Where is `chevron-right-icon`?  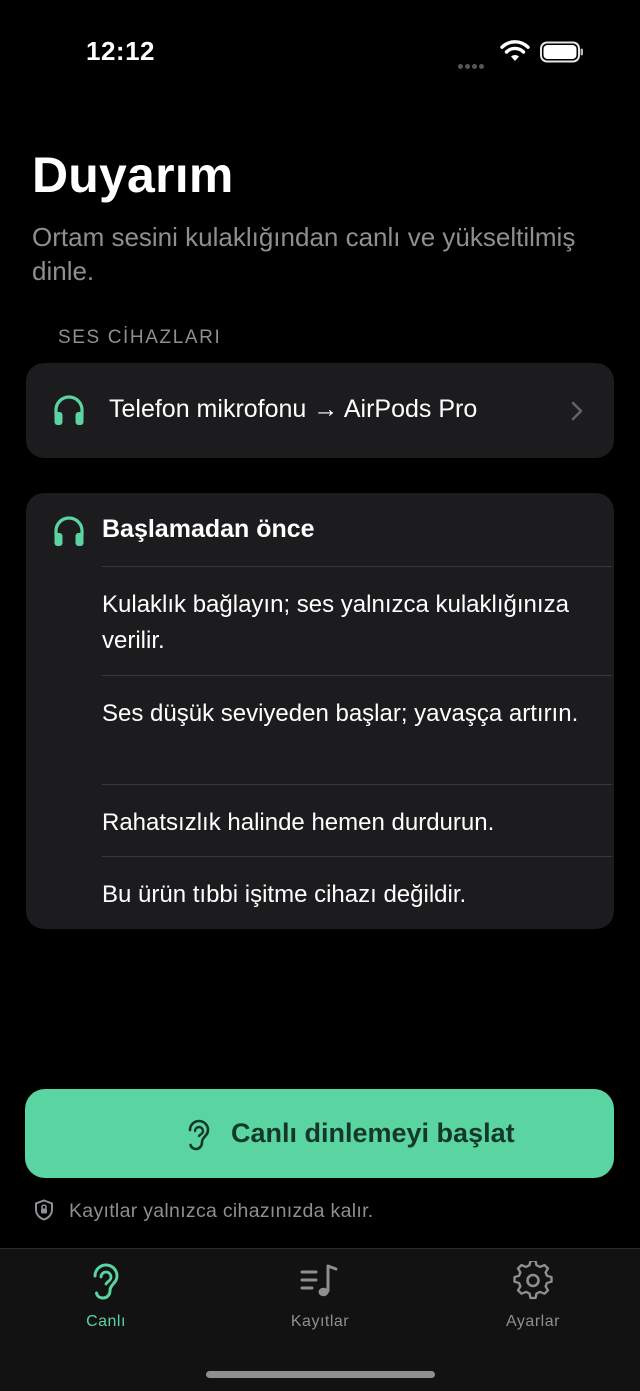
chevron-right-icon is located at coordinates (577, 411).